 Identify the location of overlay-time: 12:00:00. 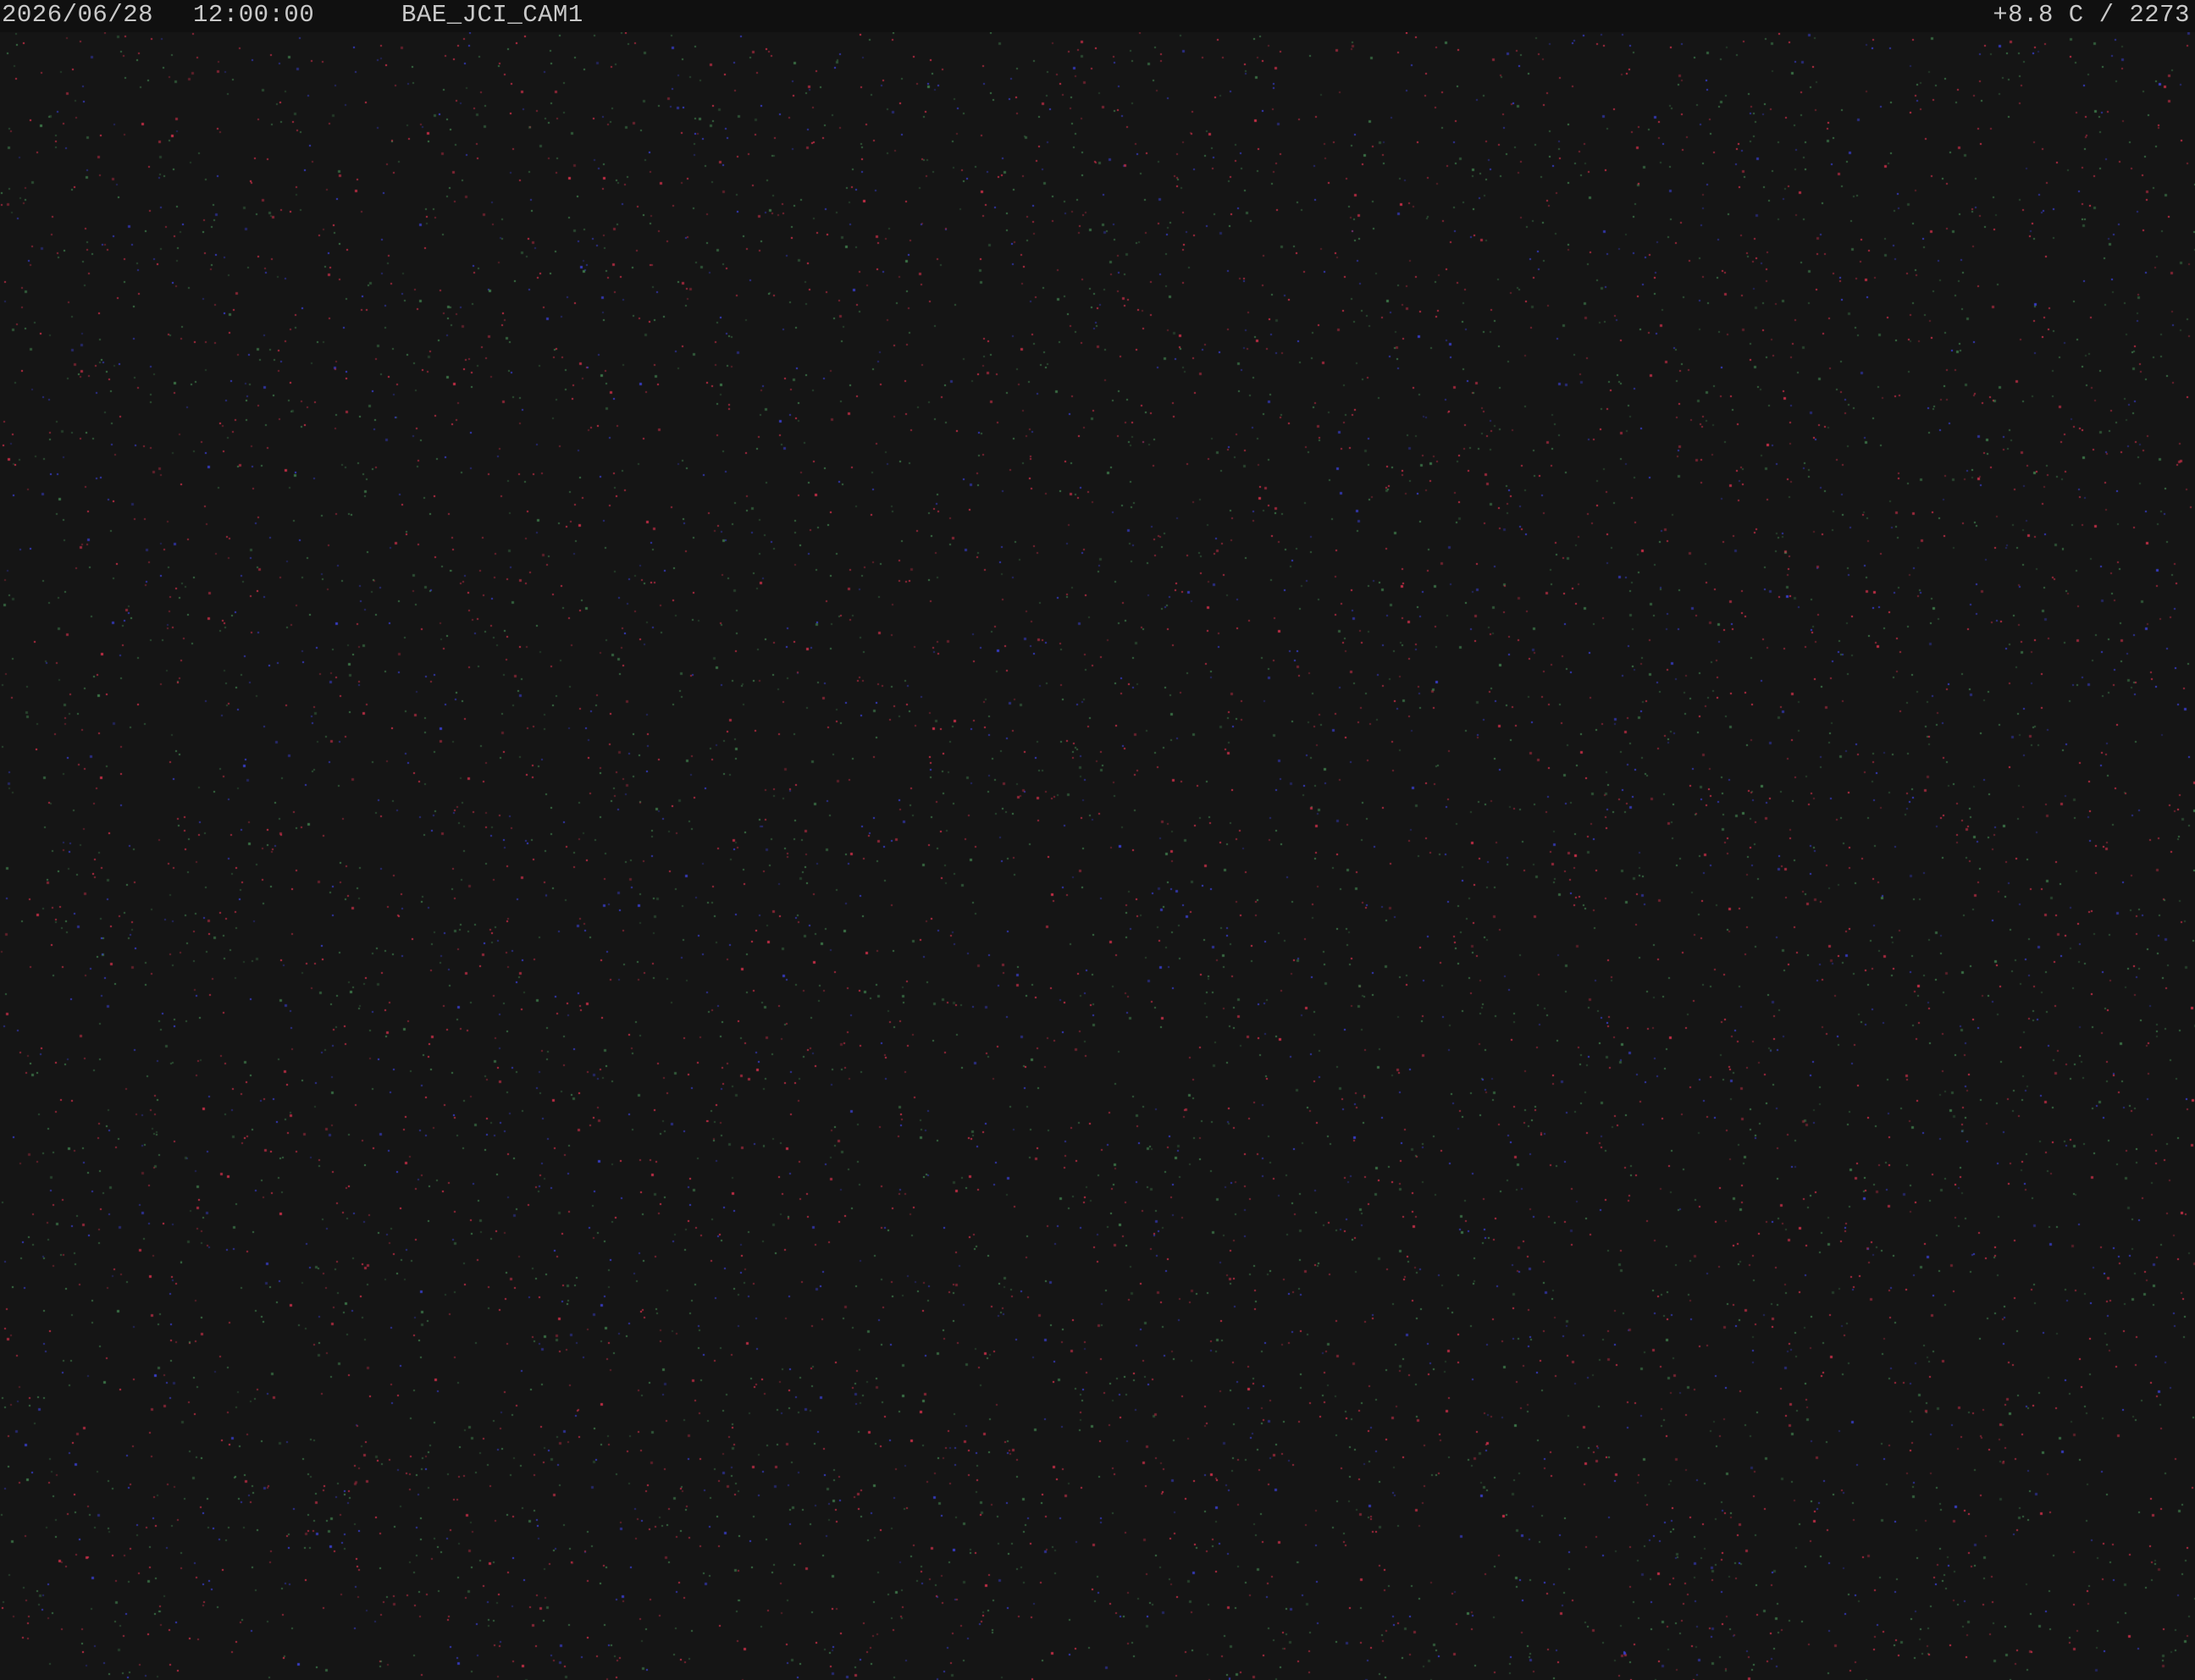
(254, 15).